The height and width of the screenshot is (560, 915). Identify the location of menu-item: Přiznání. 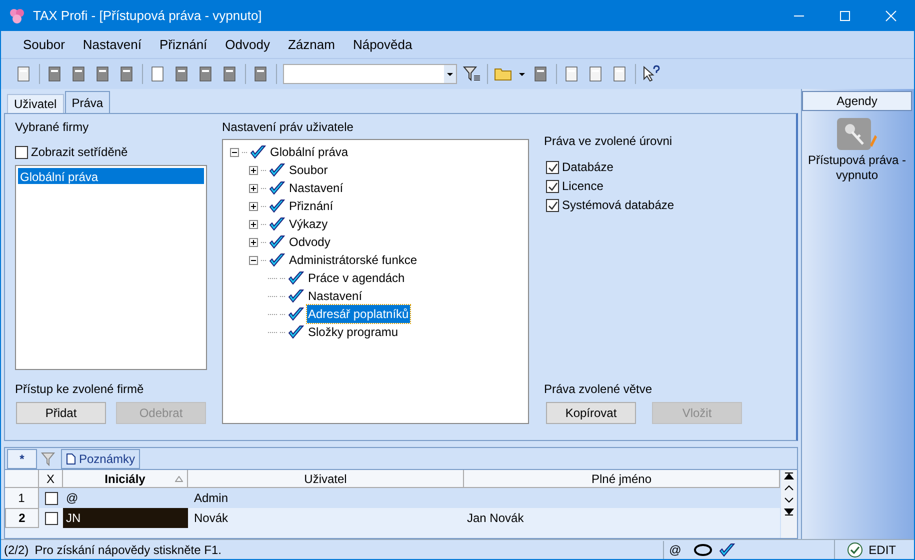
(183, 44).